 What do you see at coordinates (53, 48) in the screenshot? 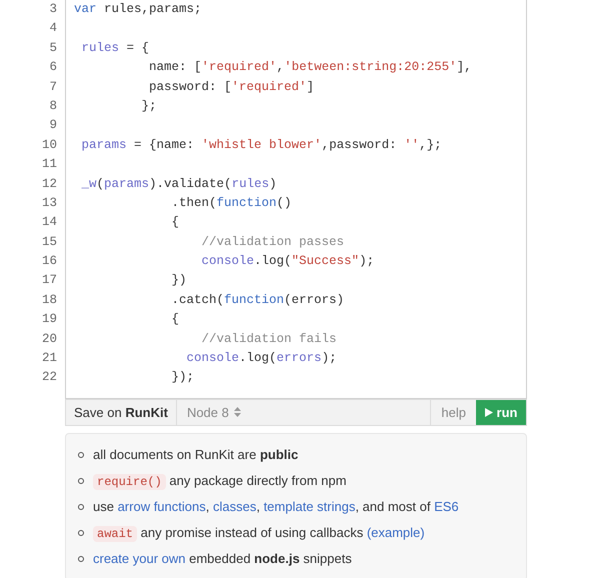
I see `line-number: 5` at bounding box center [53, 48].